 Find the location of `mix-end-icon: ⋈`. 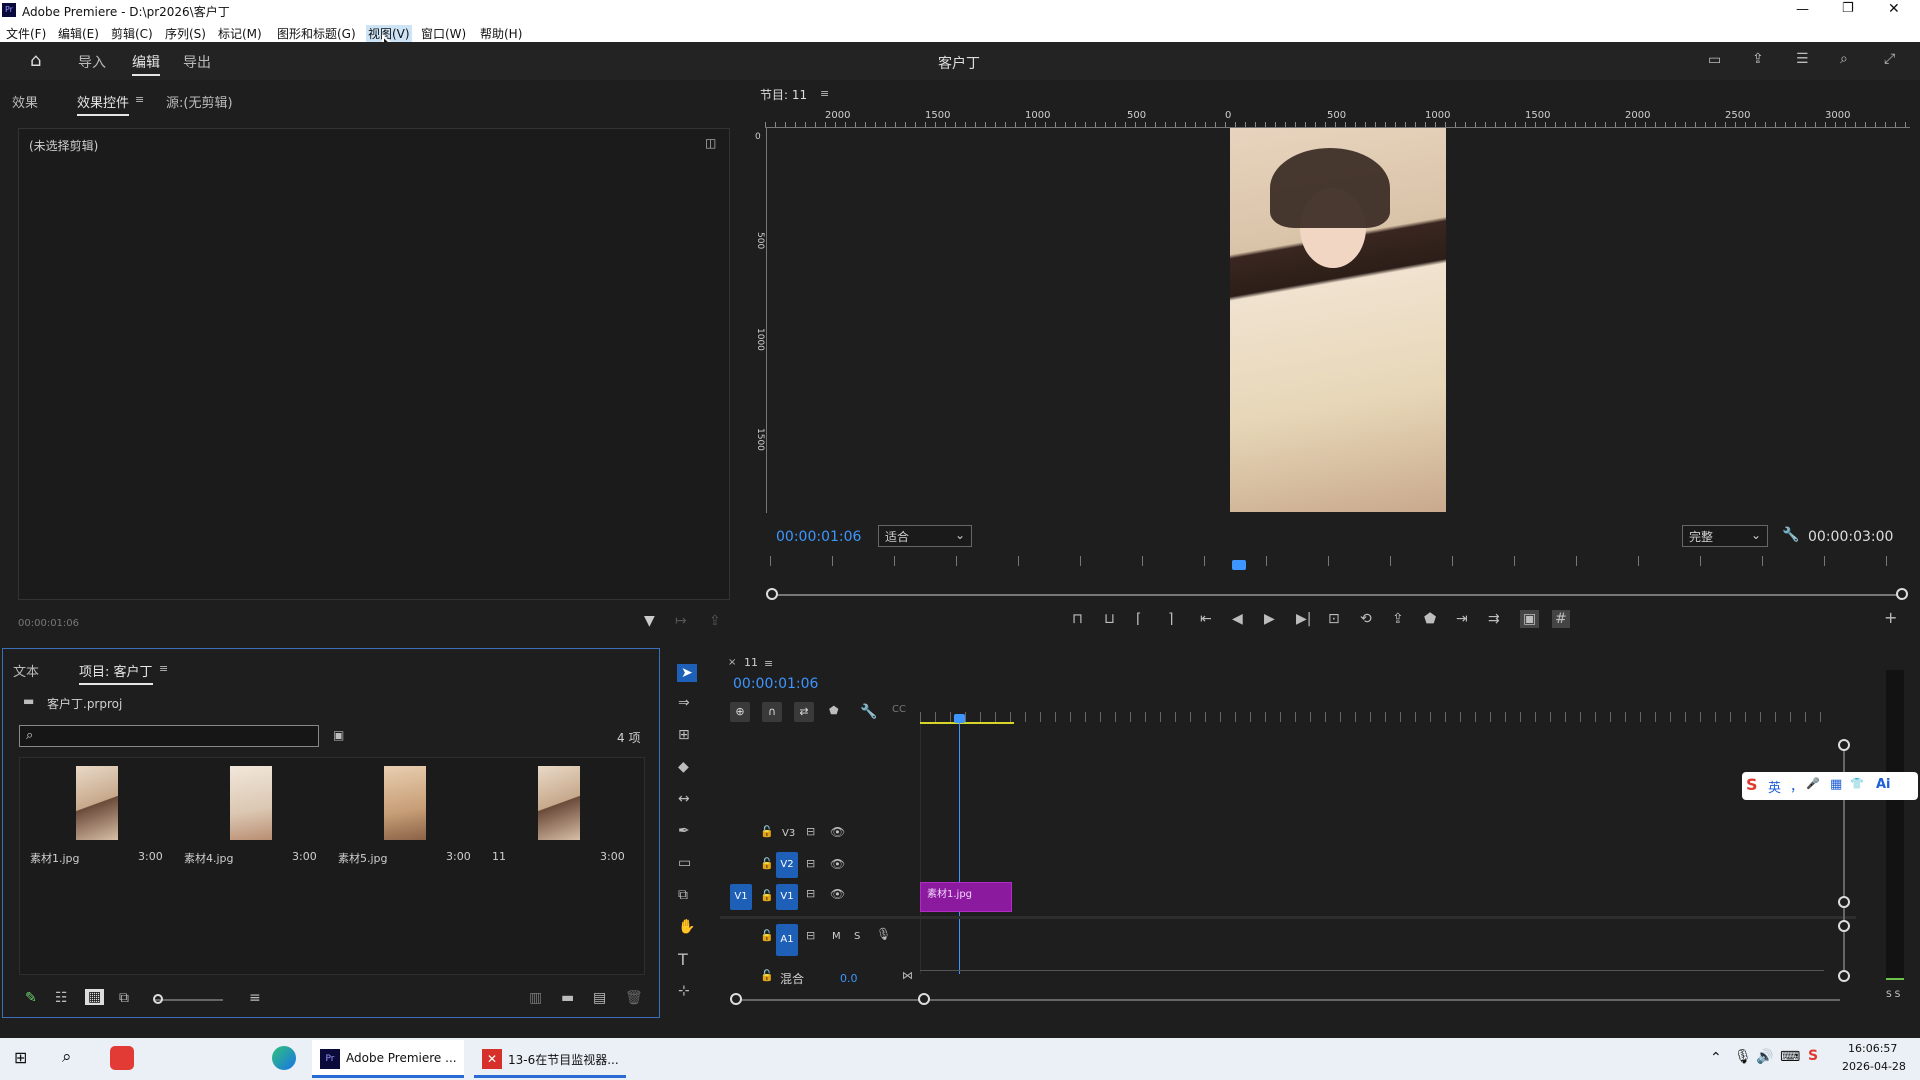

mix-end-icon: ⋈ is located at coordinates (907, 975).